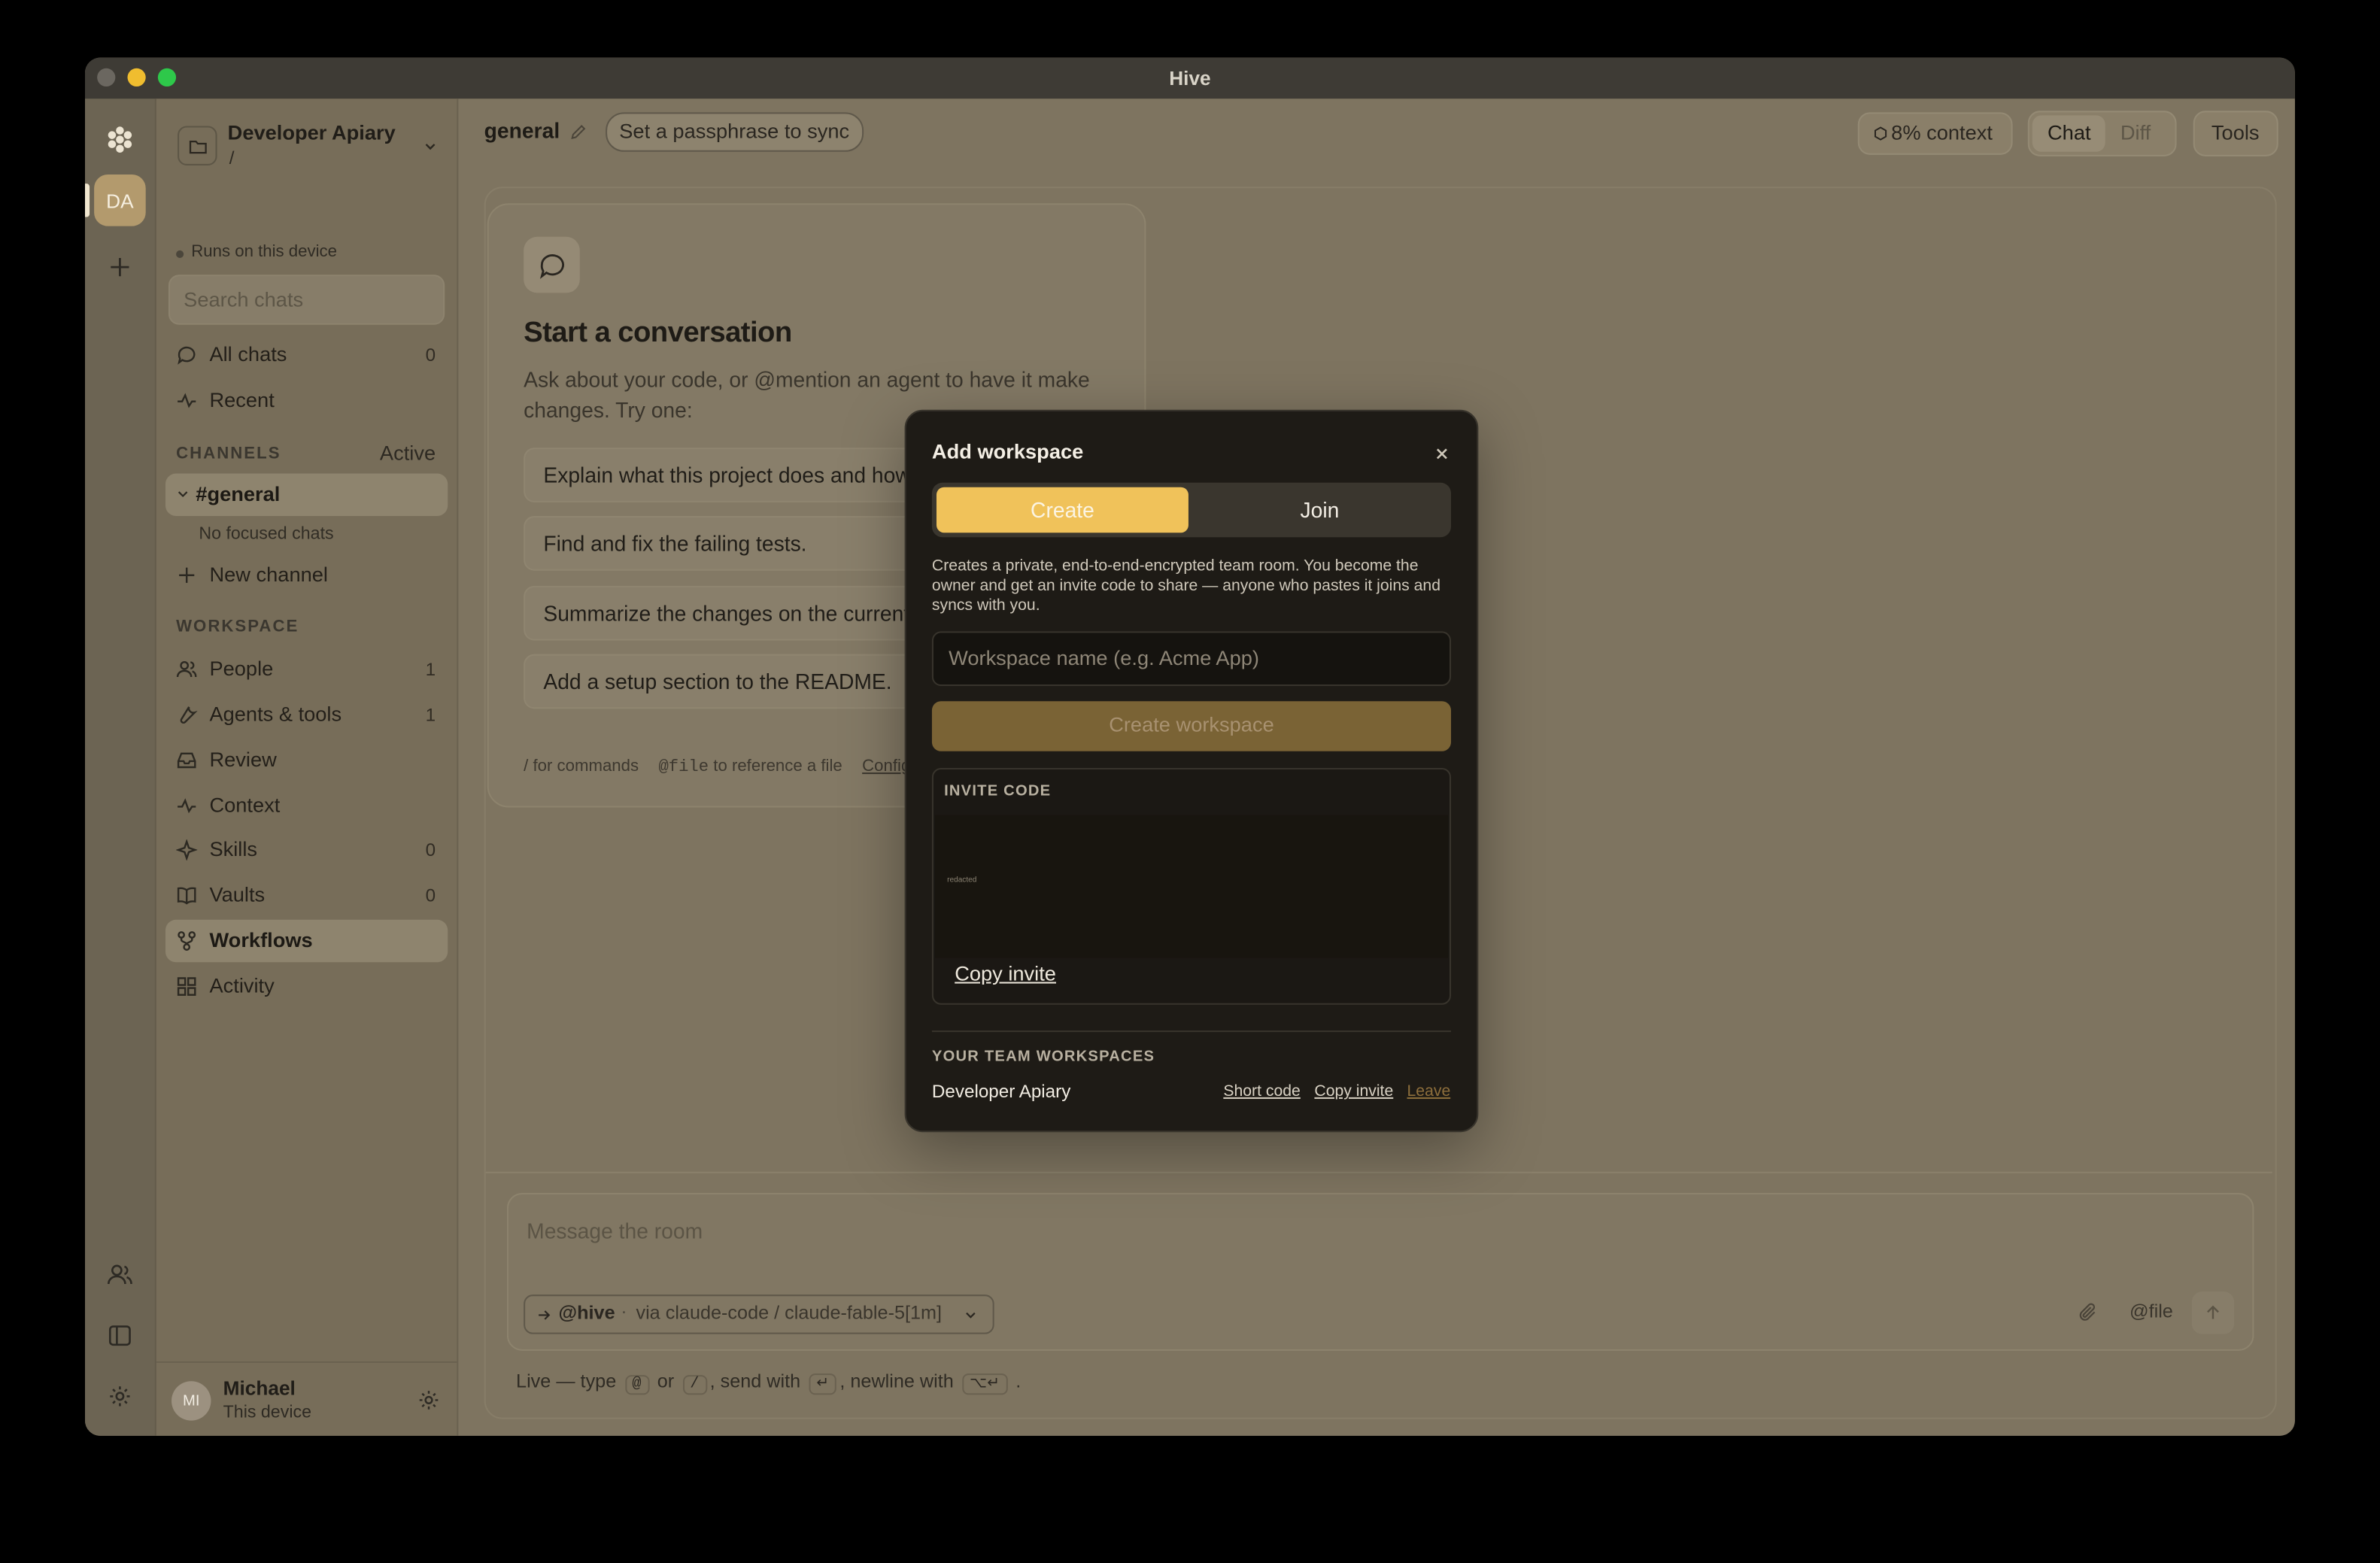  I want to click on arrow-up-icon, so click(2213, 1312).